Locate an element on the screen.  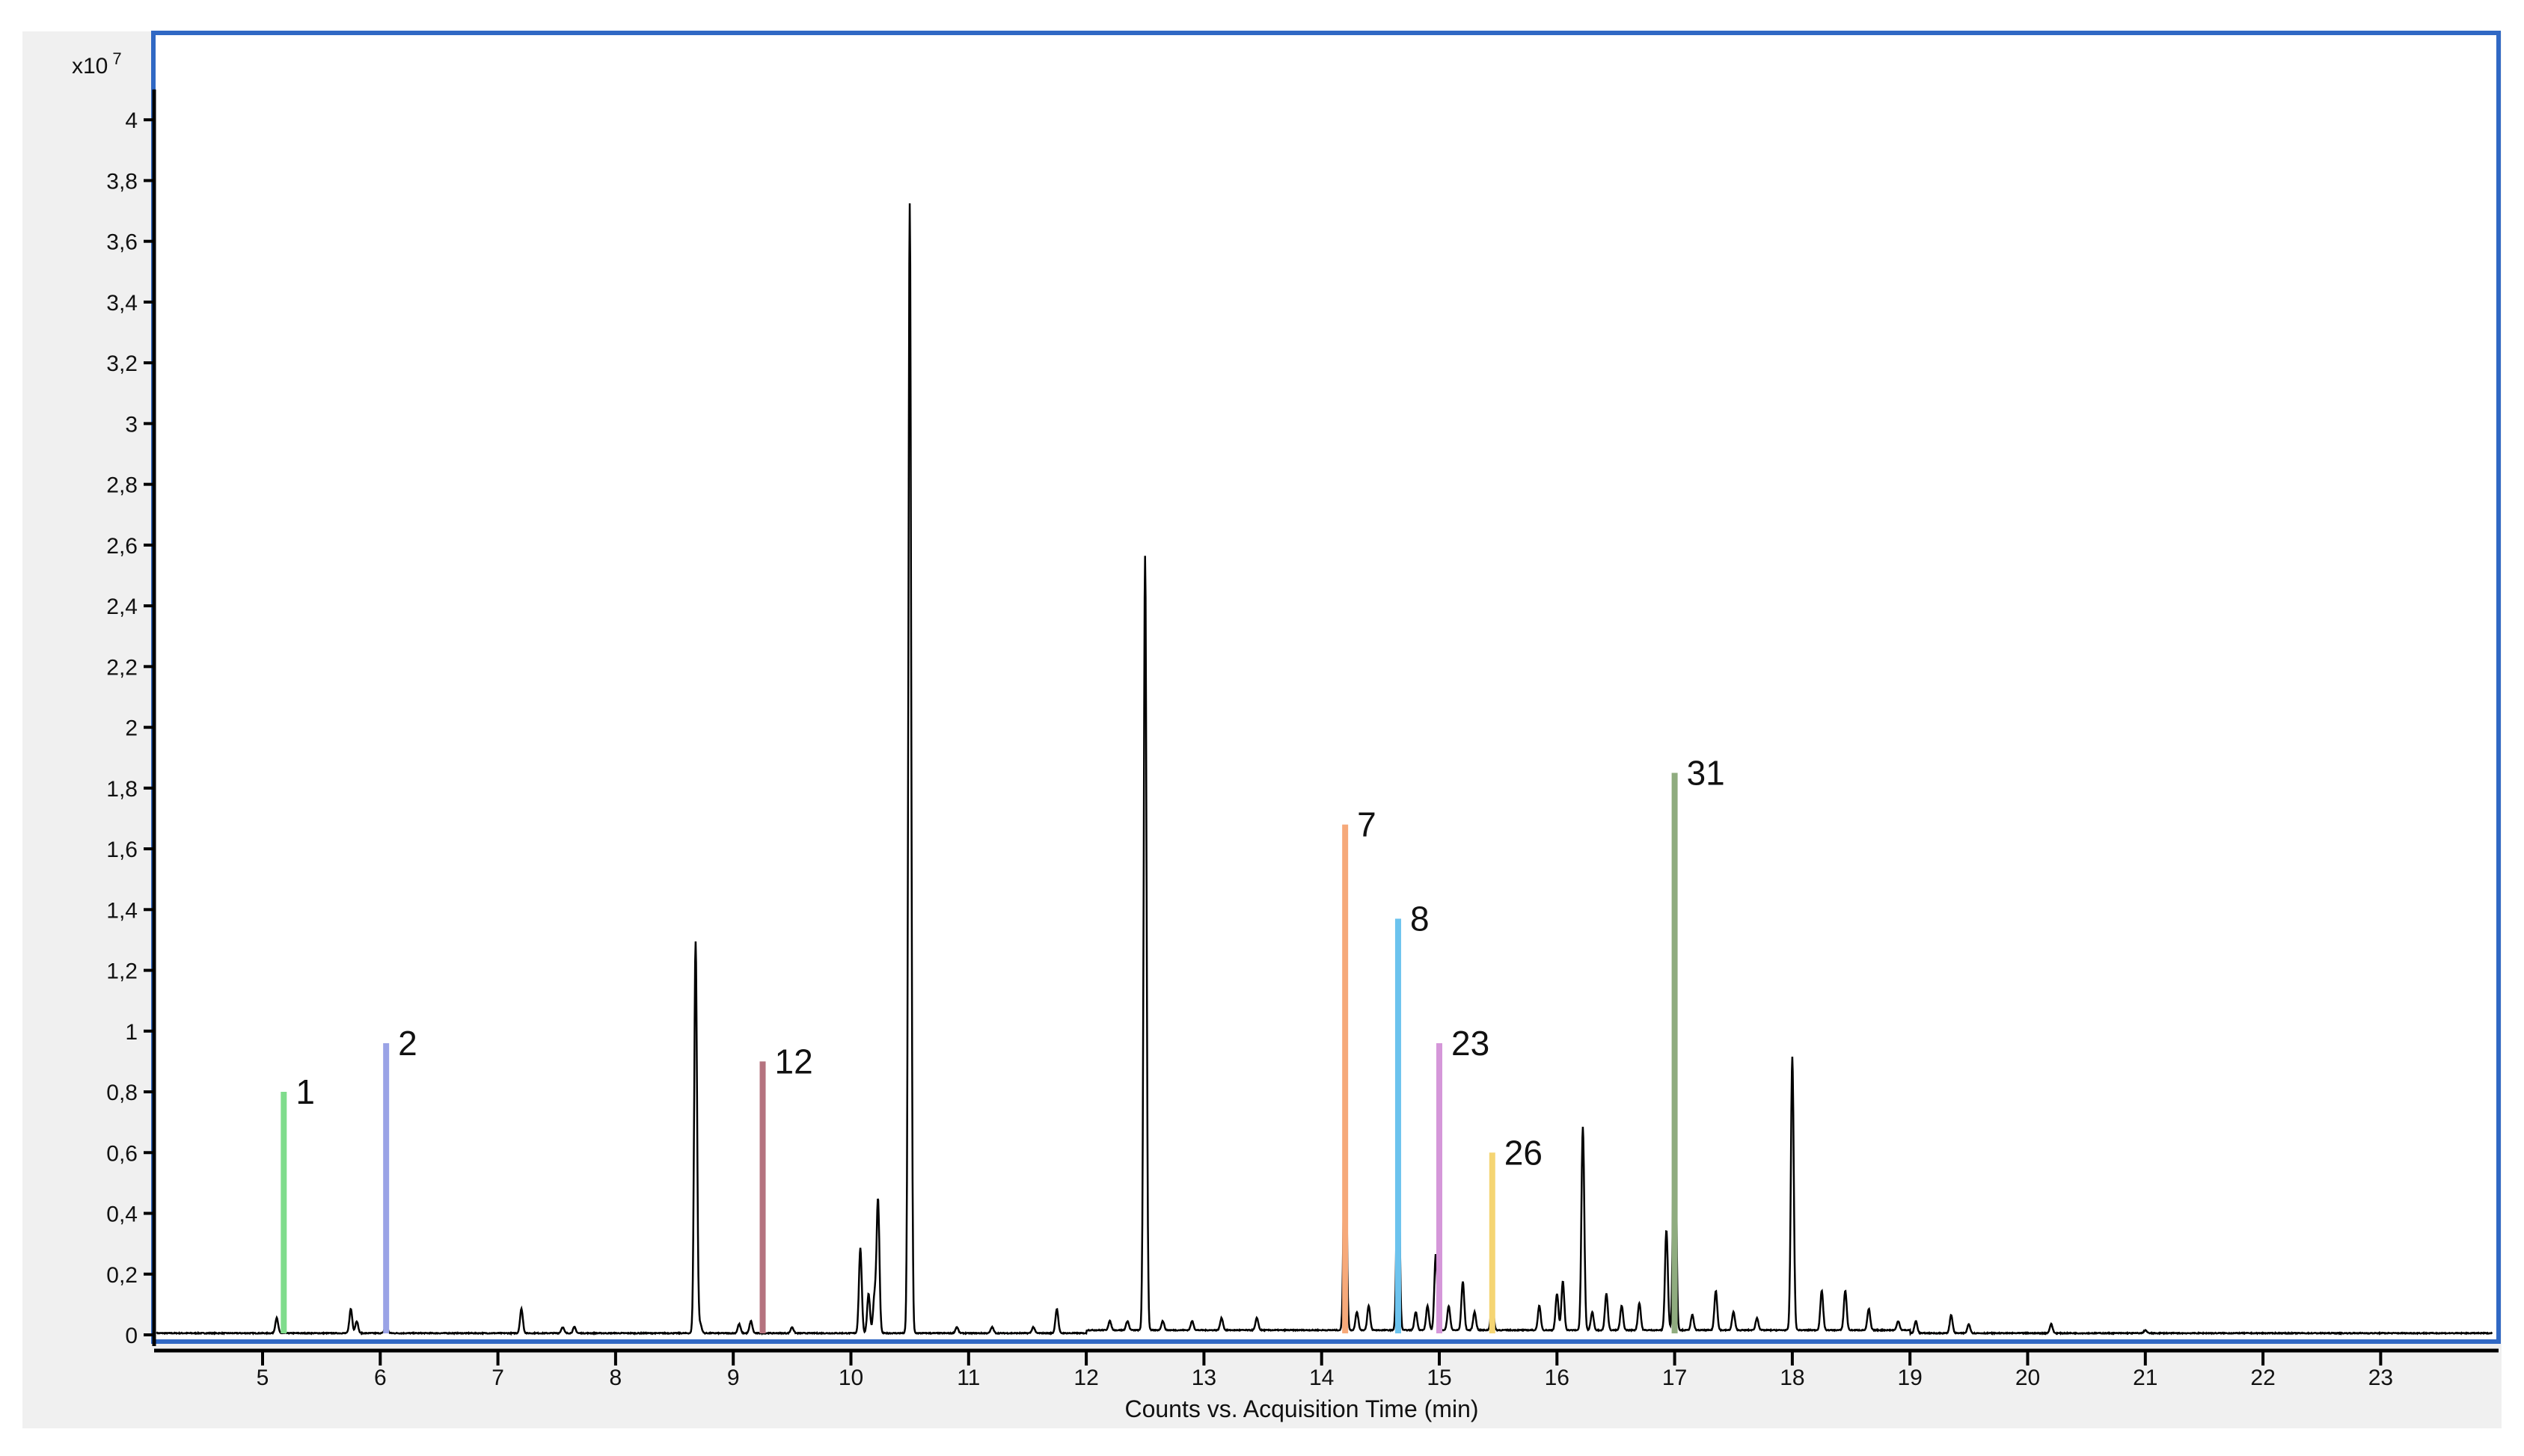
y-tick-label: 3,2 is located at coordinates (122, 363).